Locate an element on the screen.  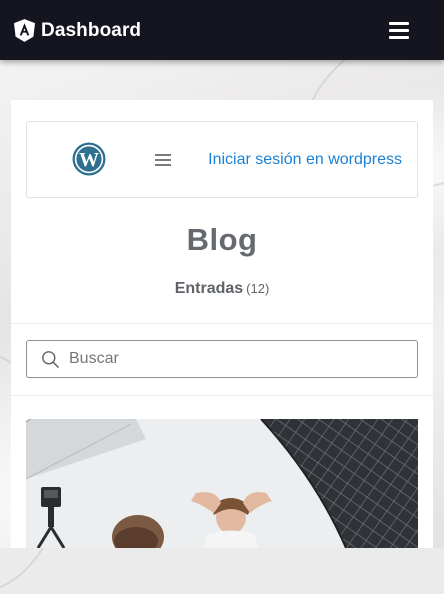
search-icon is located at coordinates (50, 359).